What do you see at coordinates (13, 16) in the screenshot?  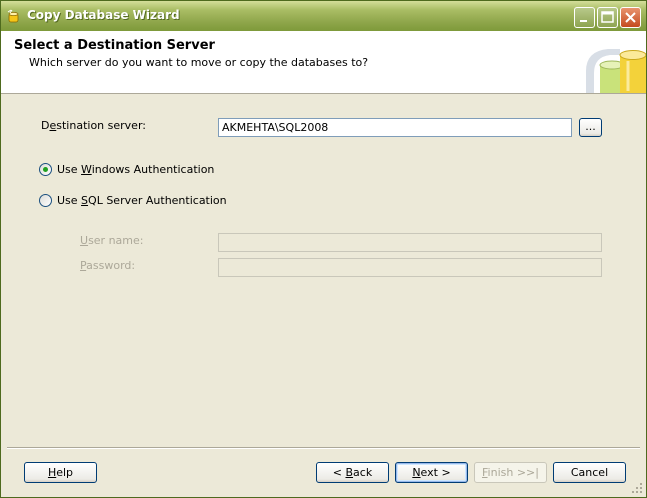 I see `wizard-app-icon` at bounding box center [13, 16].